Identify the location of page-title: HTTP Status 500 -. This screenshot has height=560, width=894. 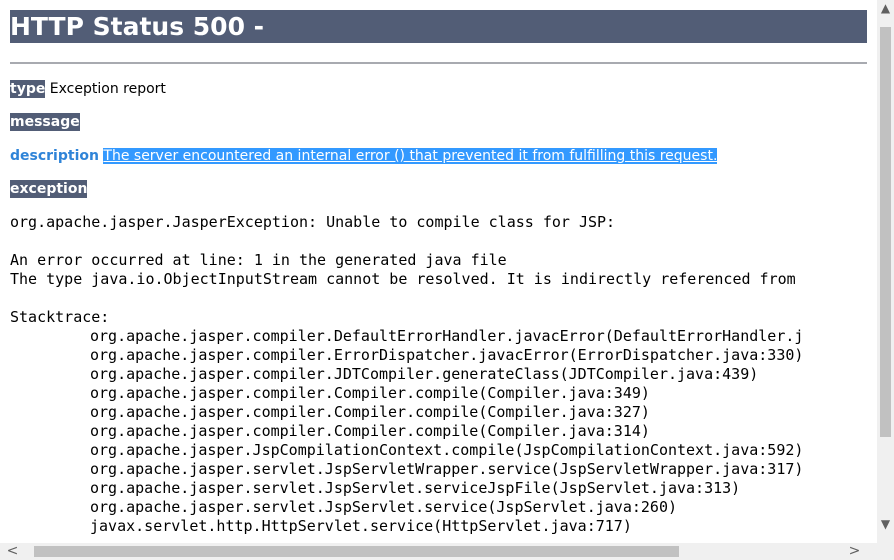
(438, 26).